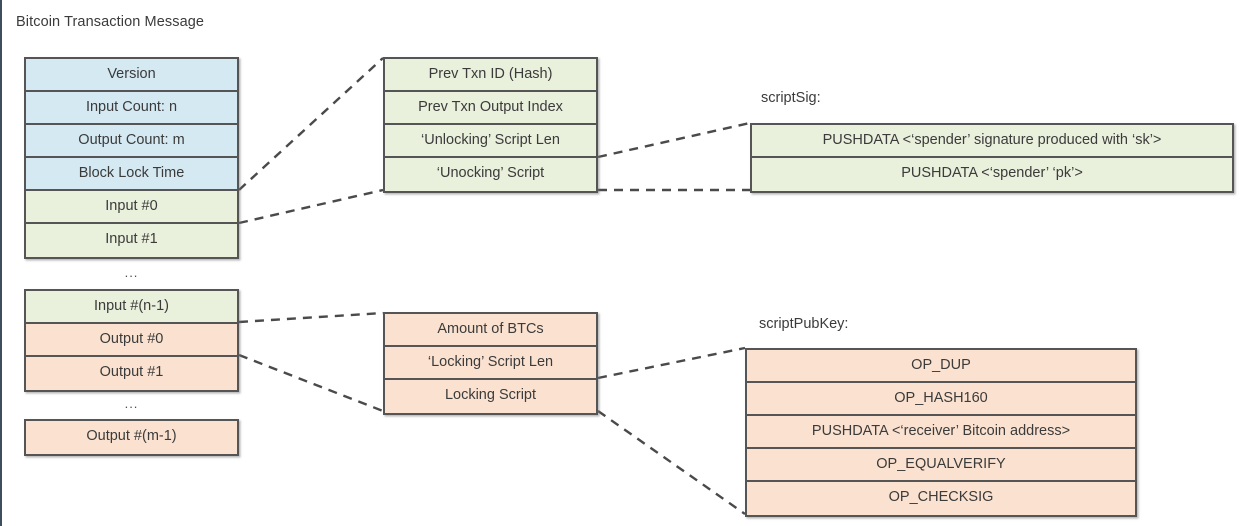 The height and width of the screenshot is (526, 1240). I want to click on locking-to-scriptpubkey-bottom, so click(671, 462).